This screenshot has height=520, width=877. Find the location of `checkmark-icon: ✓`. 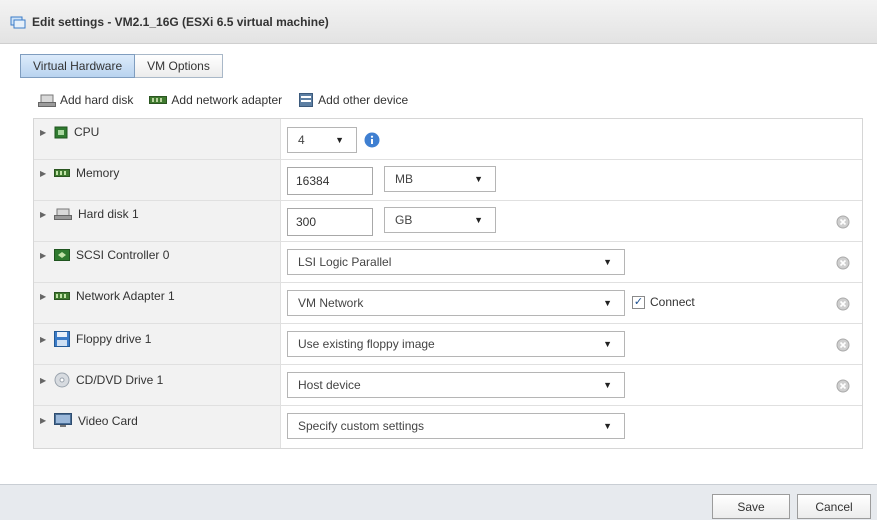

checkmark-icon: ✓ is located at coordinates (638, 302).